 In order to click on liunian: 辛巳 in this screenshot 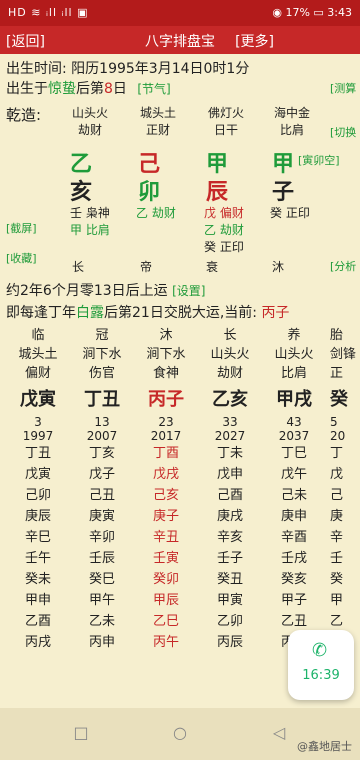, I will do `click(37, 537)`.